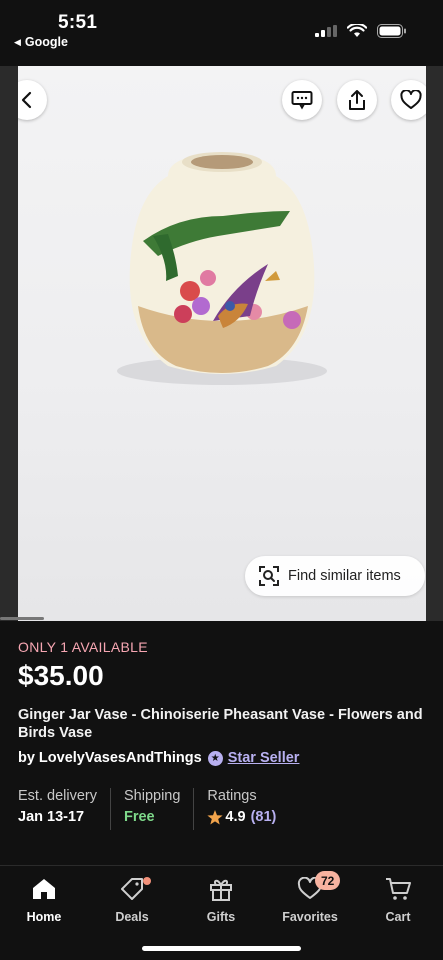 Image resolution: width=443 pixels, height=960 pixels. What do you see at coordinates (139, 817) in the screenshot?
I see `shipping-value: Free` at bounding box center [139, 817].